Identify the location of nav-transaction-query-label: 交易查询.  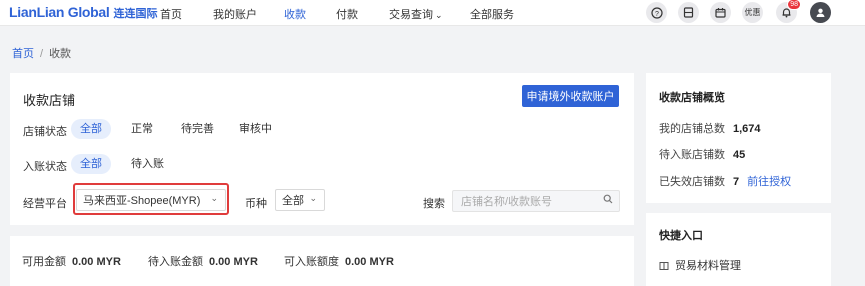
(411, 15).